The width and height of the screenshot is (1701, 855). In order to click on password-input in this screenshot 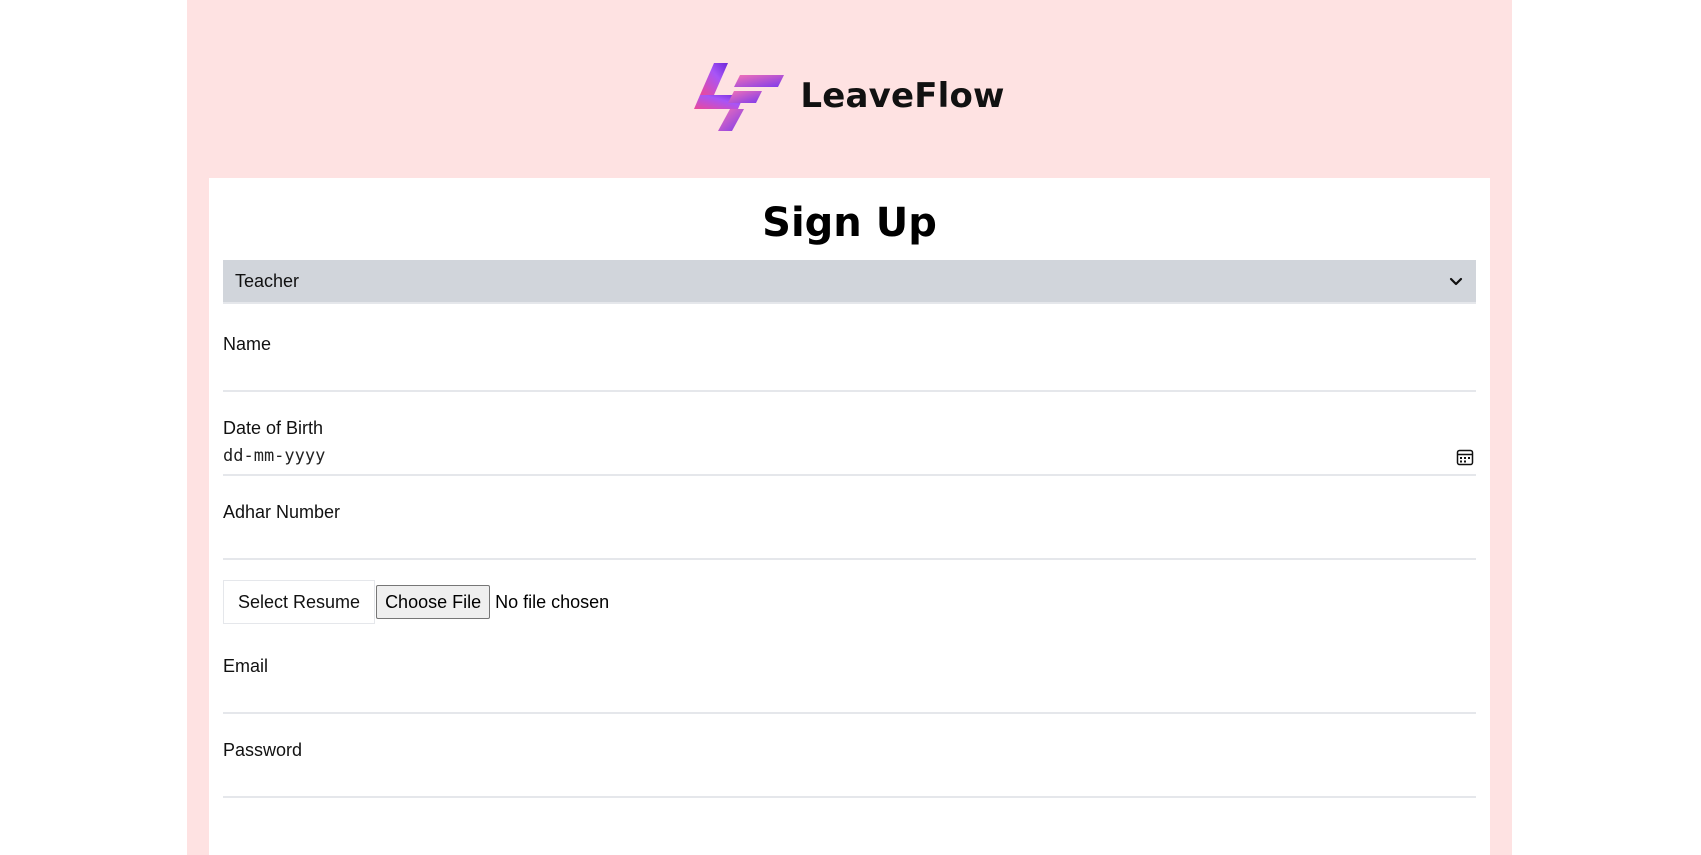, I will do `click(849, 780)`.